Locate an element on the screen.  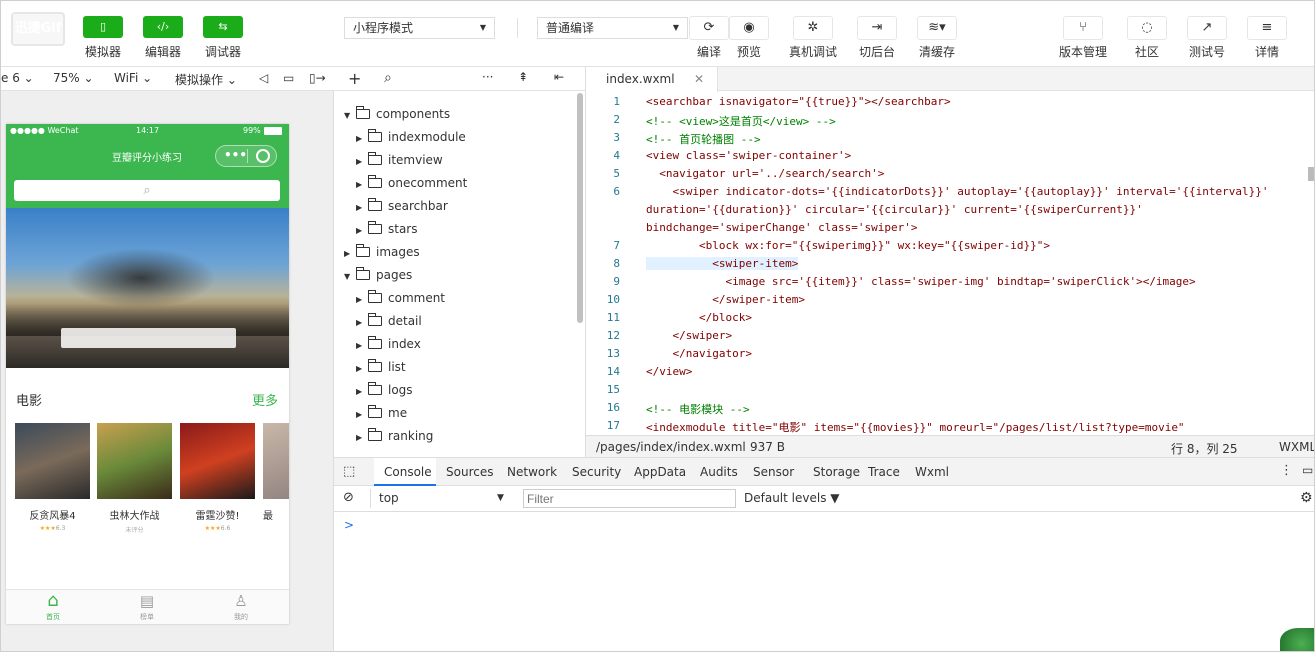
more-link: 更多 is located at coordinates (265, 399).